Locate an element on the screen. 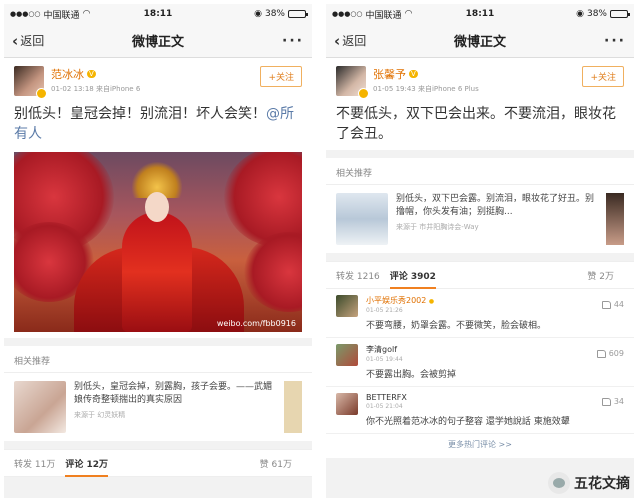 Image resolution: width=640 pixels, height=502 pixels. commenter-name: 李清golf is located at coordinates (384, 349).